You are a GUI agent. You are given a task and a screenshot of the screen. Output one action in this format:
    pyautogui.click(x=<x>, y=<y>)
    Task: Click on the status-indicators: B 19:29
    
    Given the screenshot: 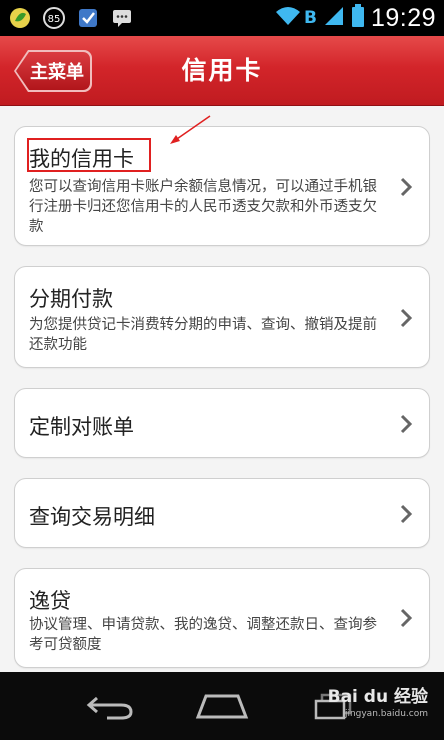 What is the action you would take?
    pyautogui.click(x=359, y=18)
    